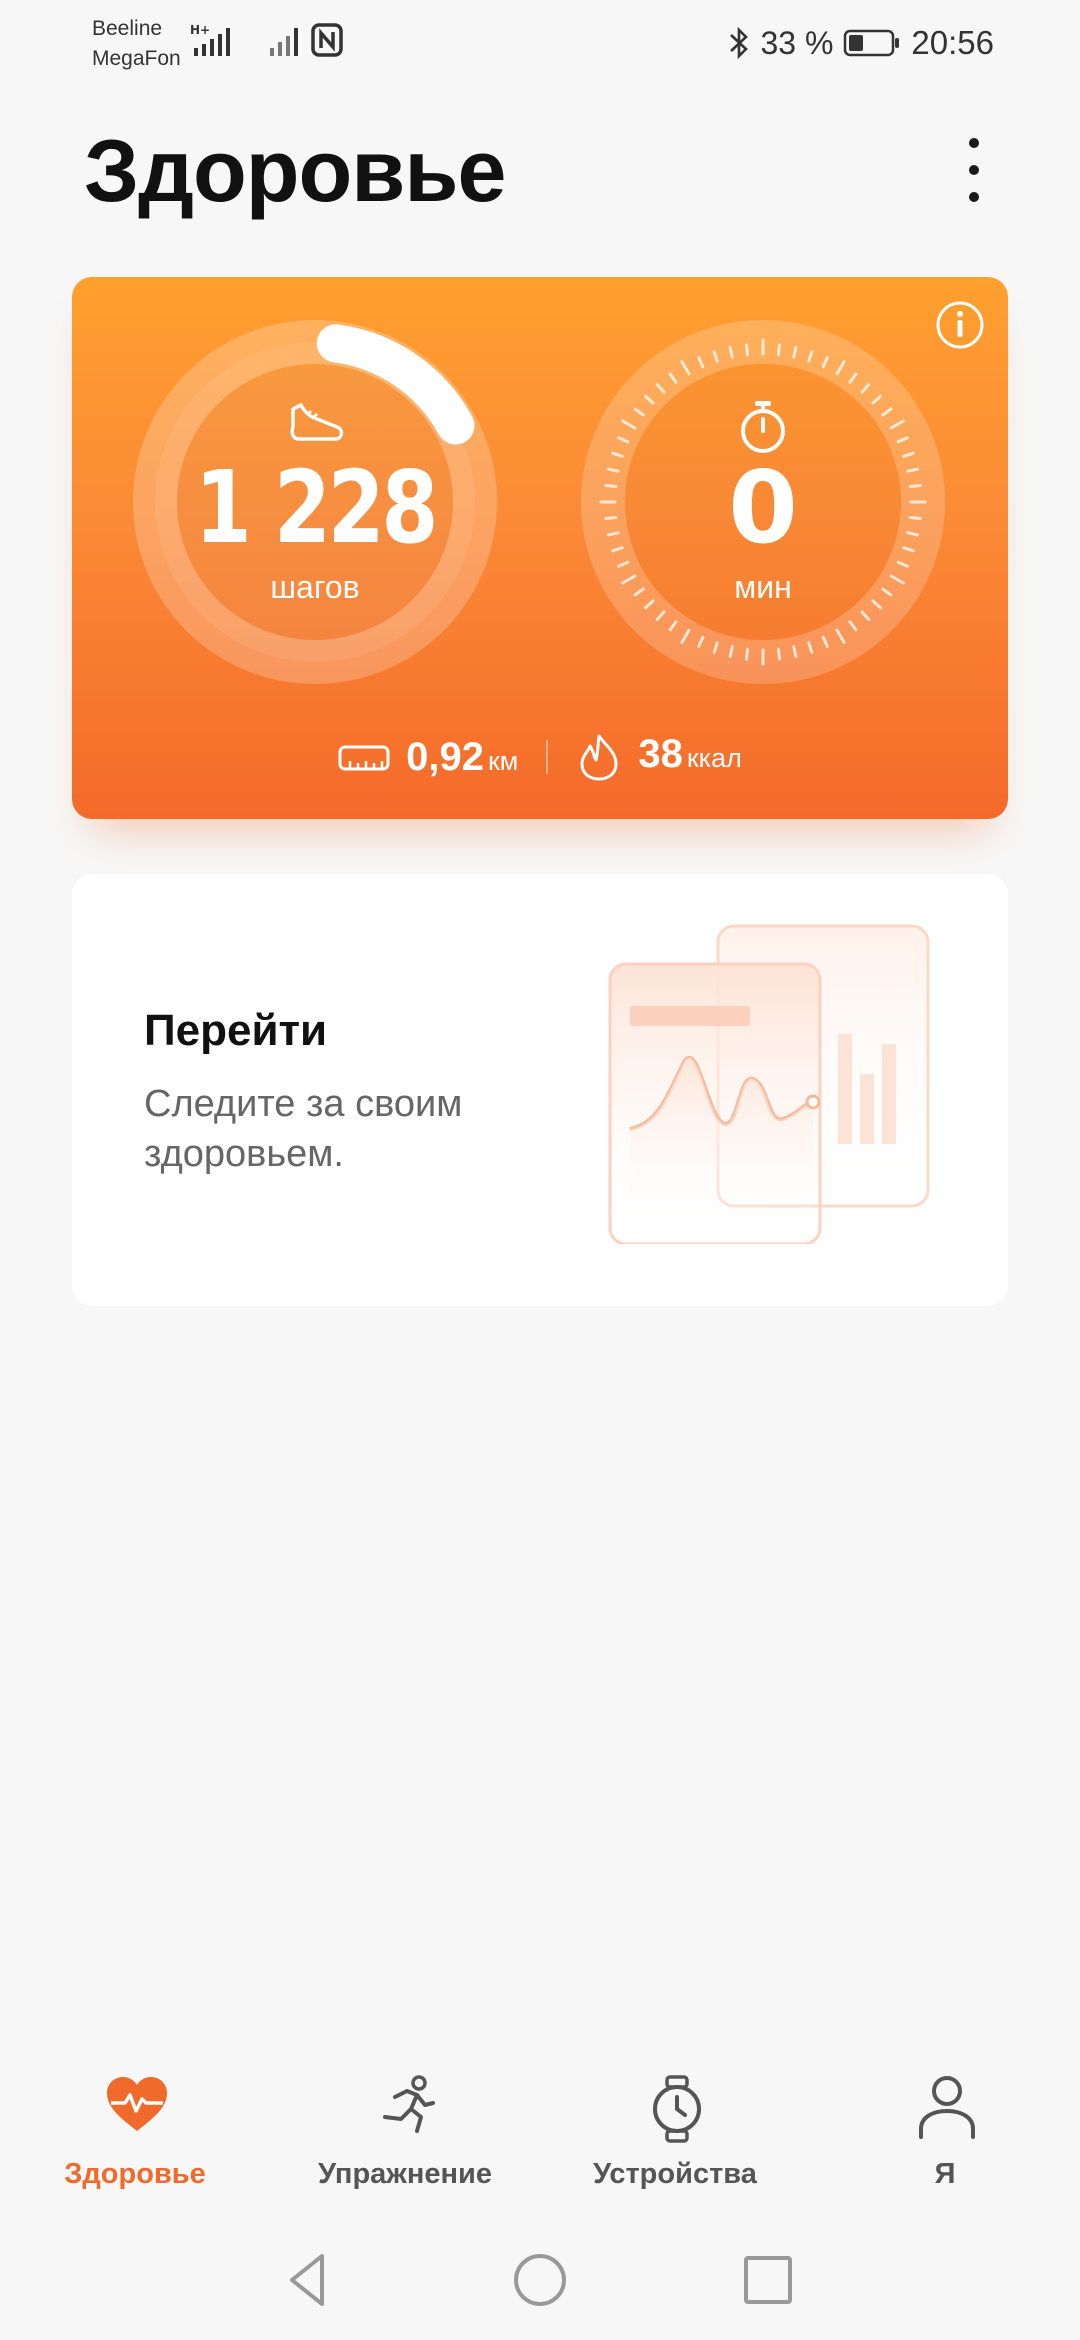 This screenshot has width=1080, height=2340. What do you see at coordinates (308, 2280) in the screenshot?
I see `back-icon` at bounding box center [308, 2280].